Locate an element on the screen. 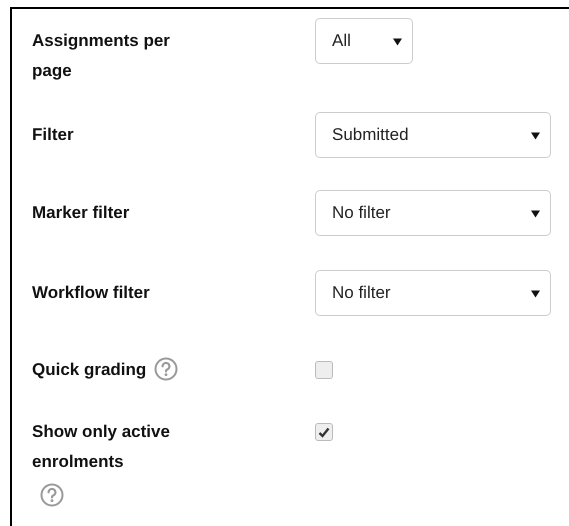  field-label: Assignments per page is located at coordinates (101, 55).